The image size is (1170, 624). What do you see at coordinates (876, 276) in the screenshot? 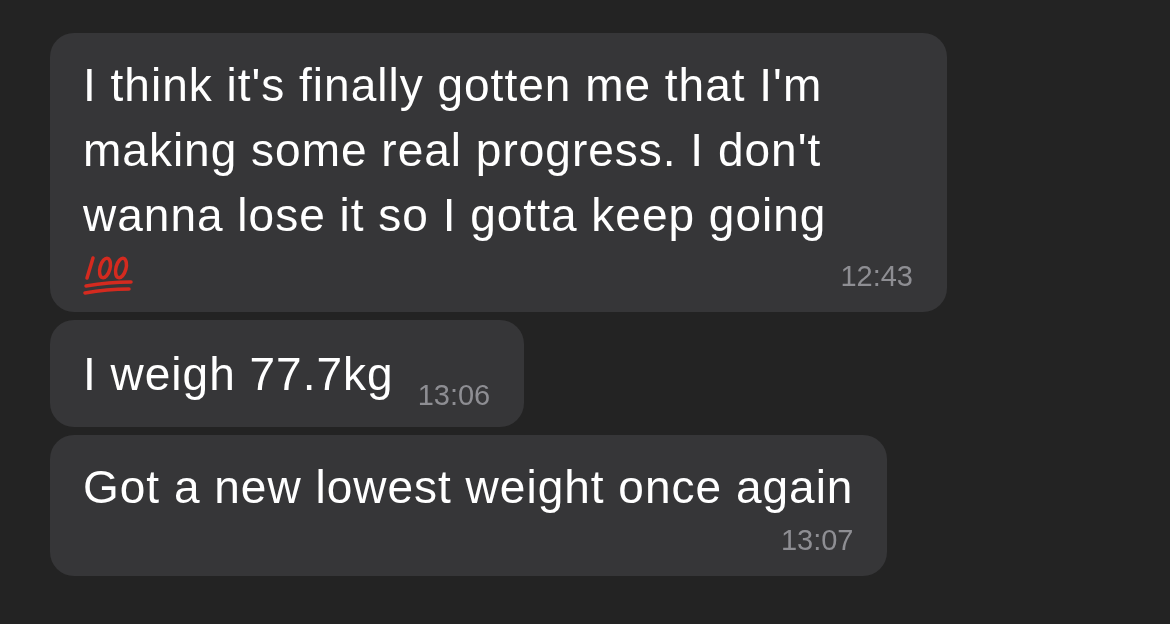
I see `message-time: 12:43` at bounding box center [876, 276].